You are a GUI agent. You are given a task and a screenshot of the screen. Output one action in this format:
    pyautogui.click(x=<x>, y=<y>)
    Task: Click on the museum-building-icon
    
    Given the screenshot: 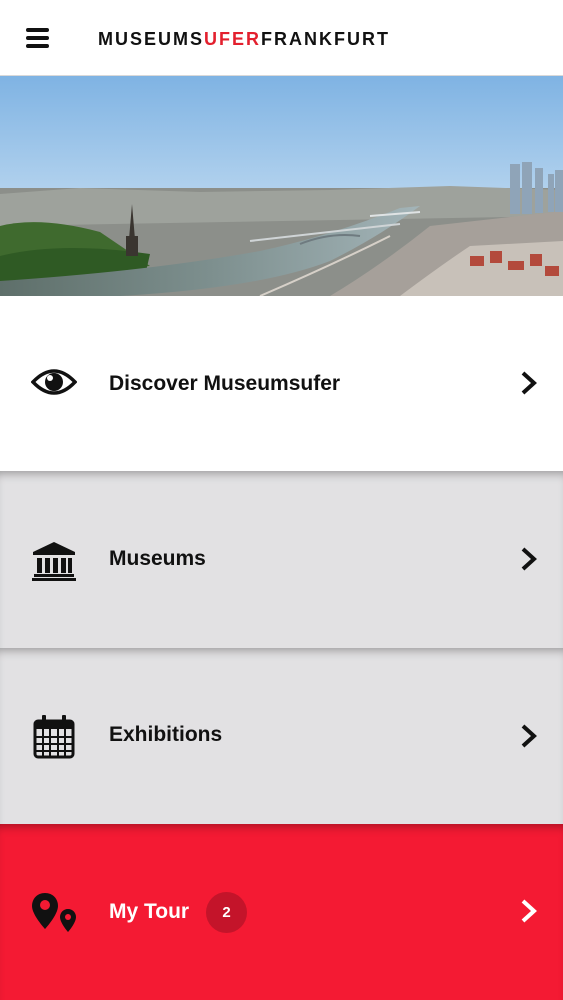 What is the action you would take?
    pyautogui.click(x=54, y=563)
    